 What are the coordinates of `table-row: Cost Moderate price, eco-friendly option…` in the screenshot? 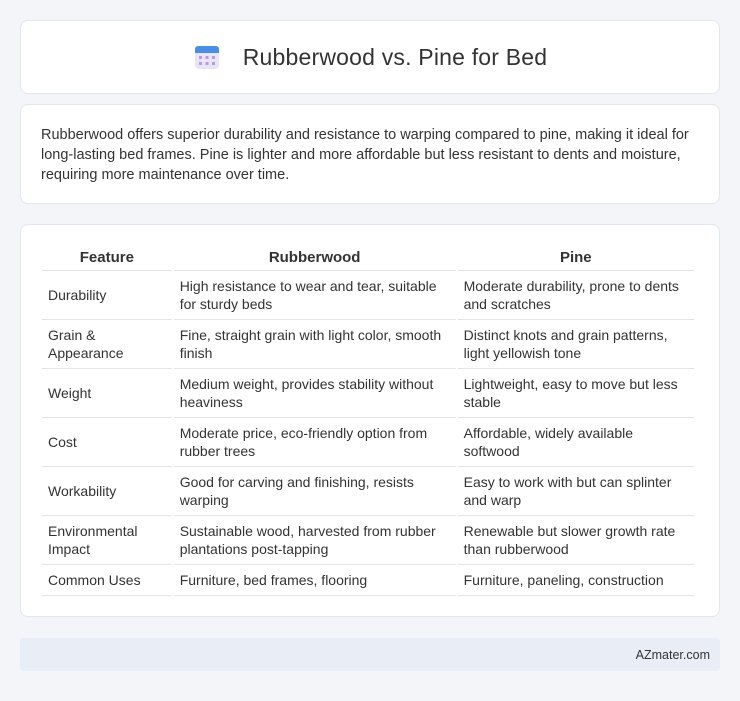 It's located at (368, 442).